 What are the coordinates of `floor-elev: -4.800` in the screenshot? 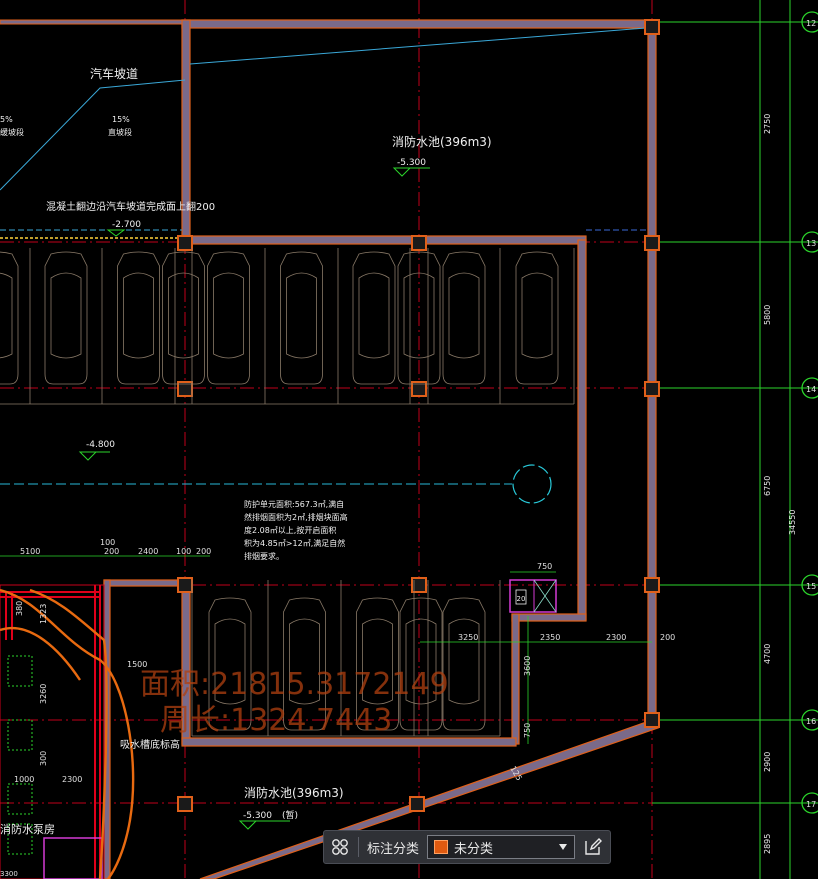 It's located at (100, 445).